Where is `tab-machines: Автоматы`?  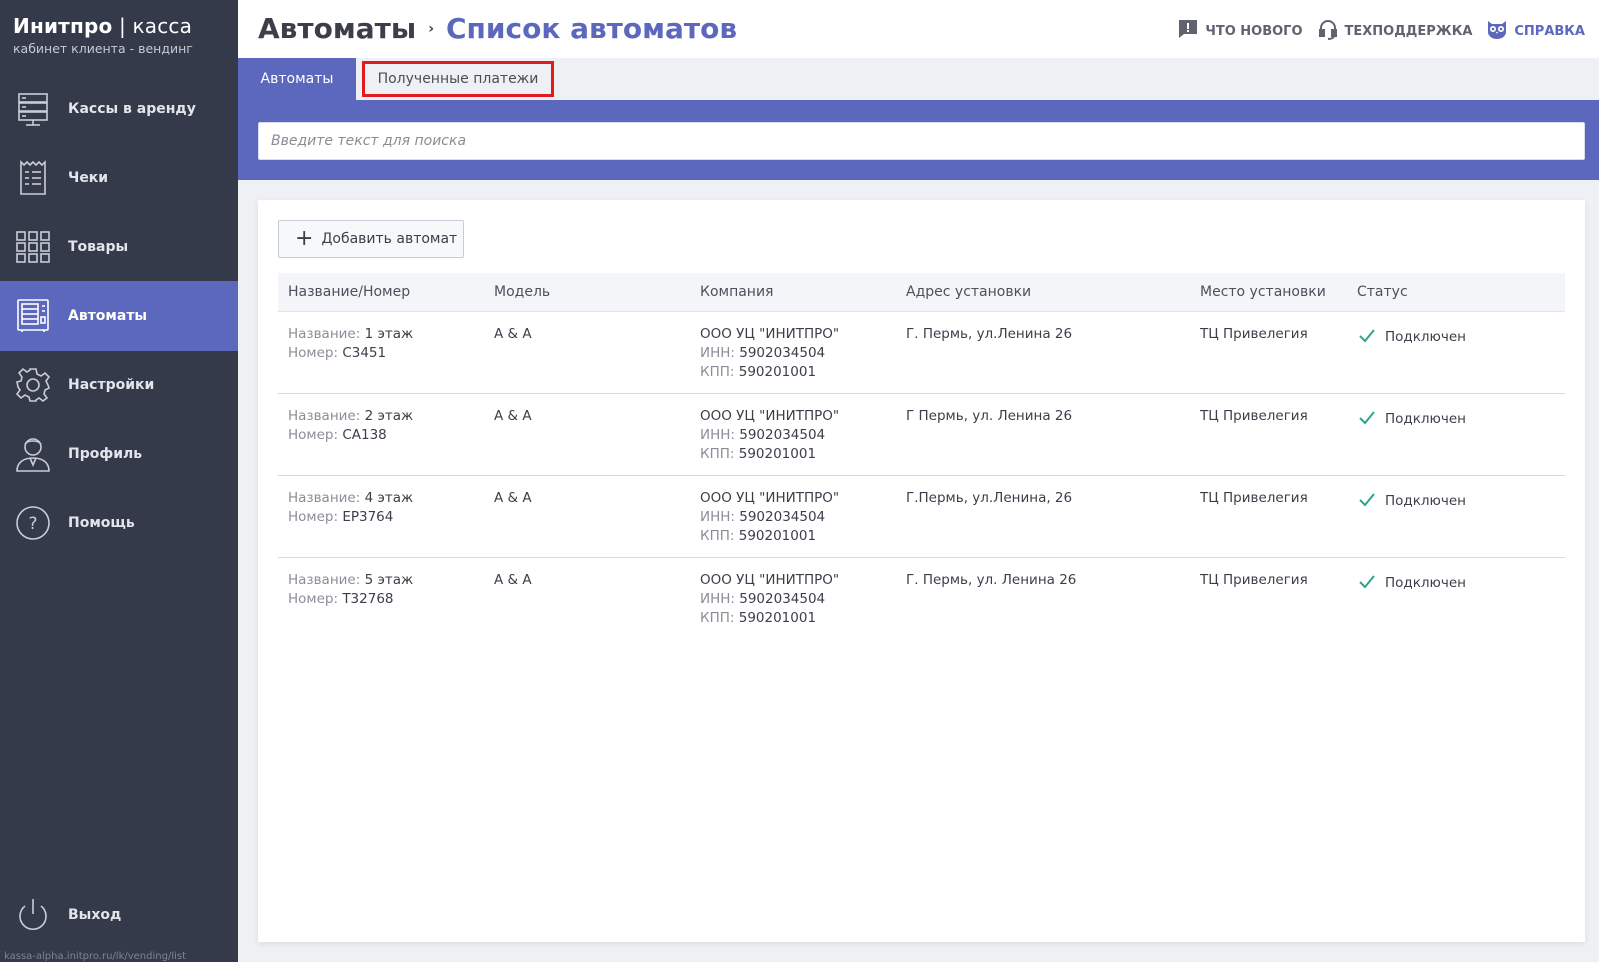
tab-machines: Автоматы is located at coordinates (297, 79).